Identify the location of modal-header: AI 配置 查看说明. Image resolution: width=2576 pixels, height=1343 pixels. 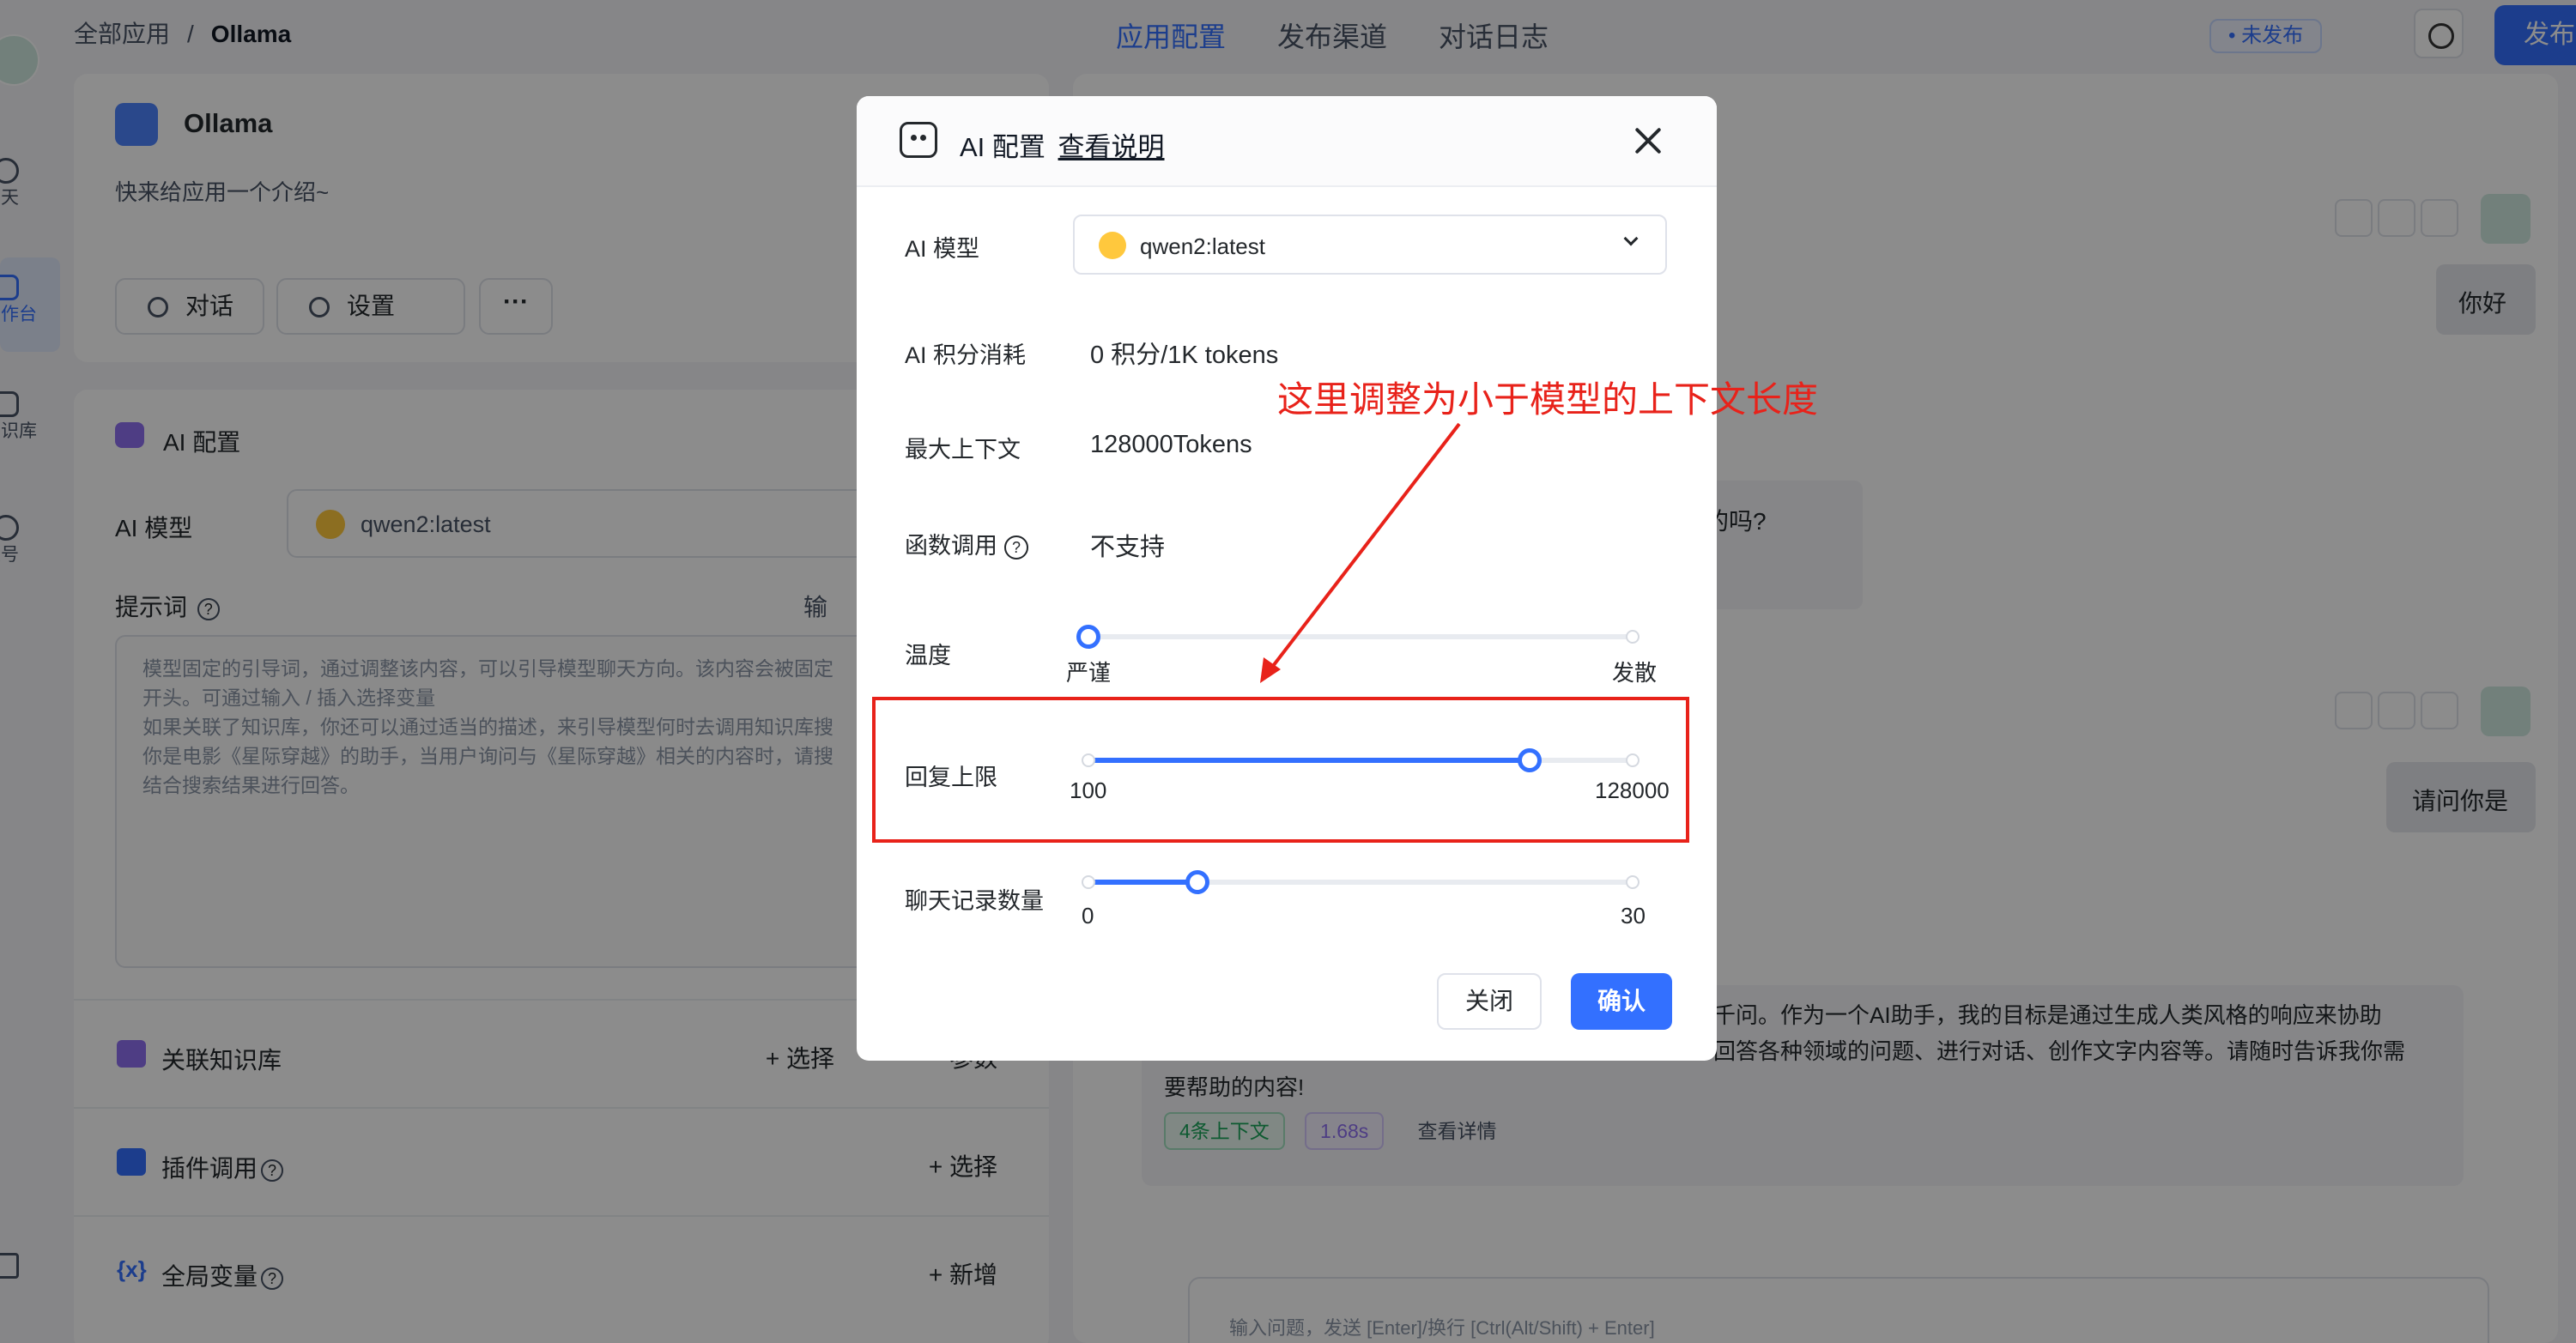
(1287, 141).